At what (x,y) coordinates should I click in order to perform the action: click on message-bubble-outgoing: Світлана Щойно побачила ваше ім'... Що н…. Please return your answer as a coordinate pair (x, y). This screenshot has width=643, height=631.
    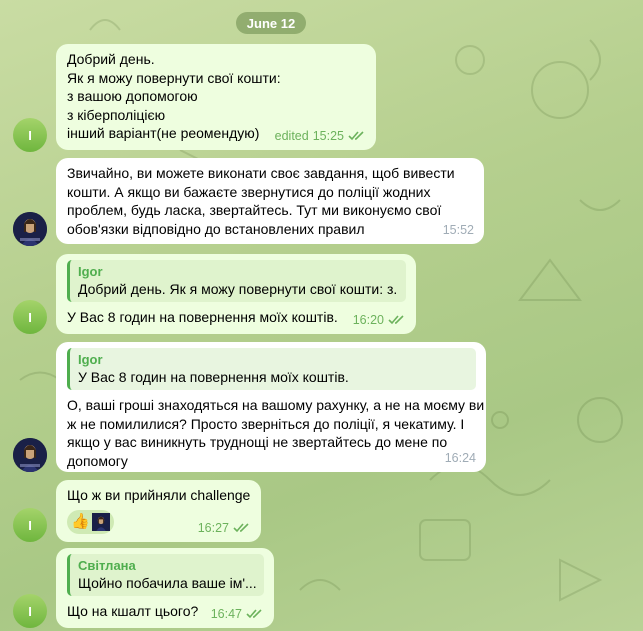
    Looking at the image, I should click on (165, 588).